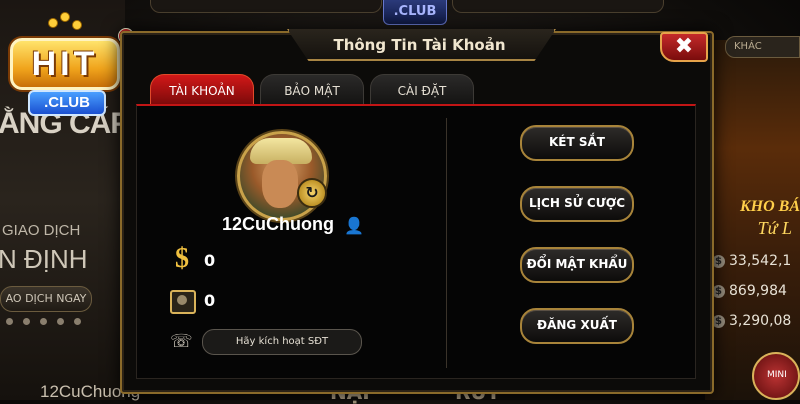 Image resolution: width=800 pixels, height=404 pixels. What do you see at coordinates (577, 265) in the screenshot?
I see `change-password-button: ĐỔI MẬT KHẨU` at bounding box center [577, 265].